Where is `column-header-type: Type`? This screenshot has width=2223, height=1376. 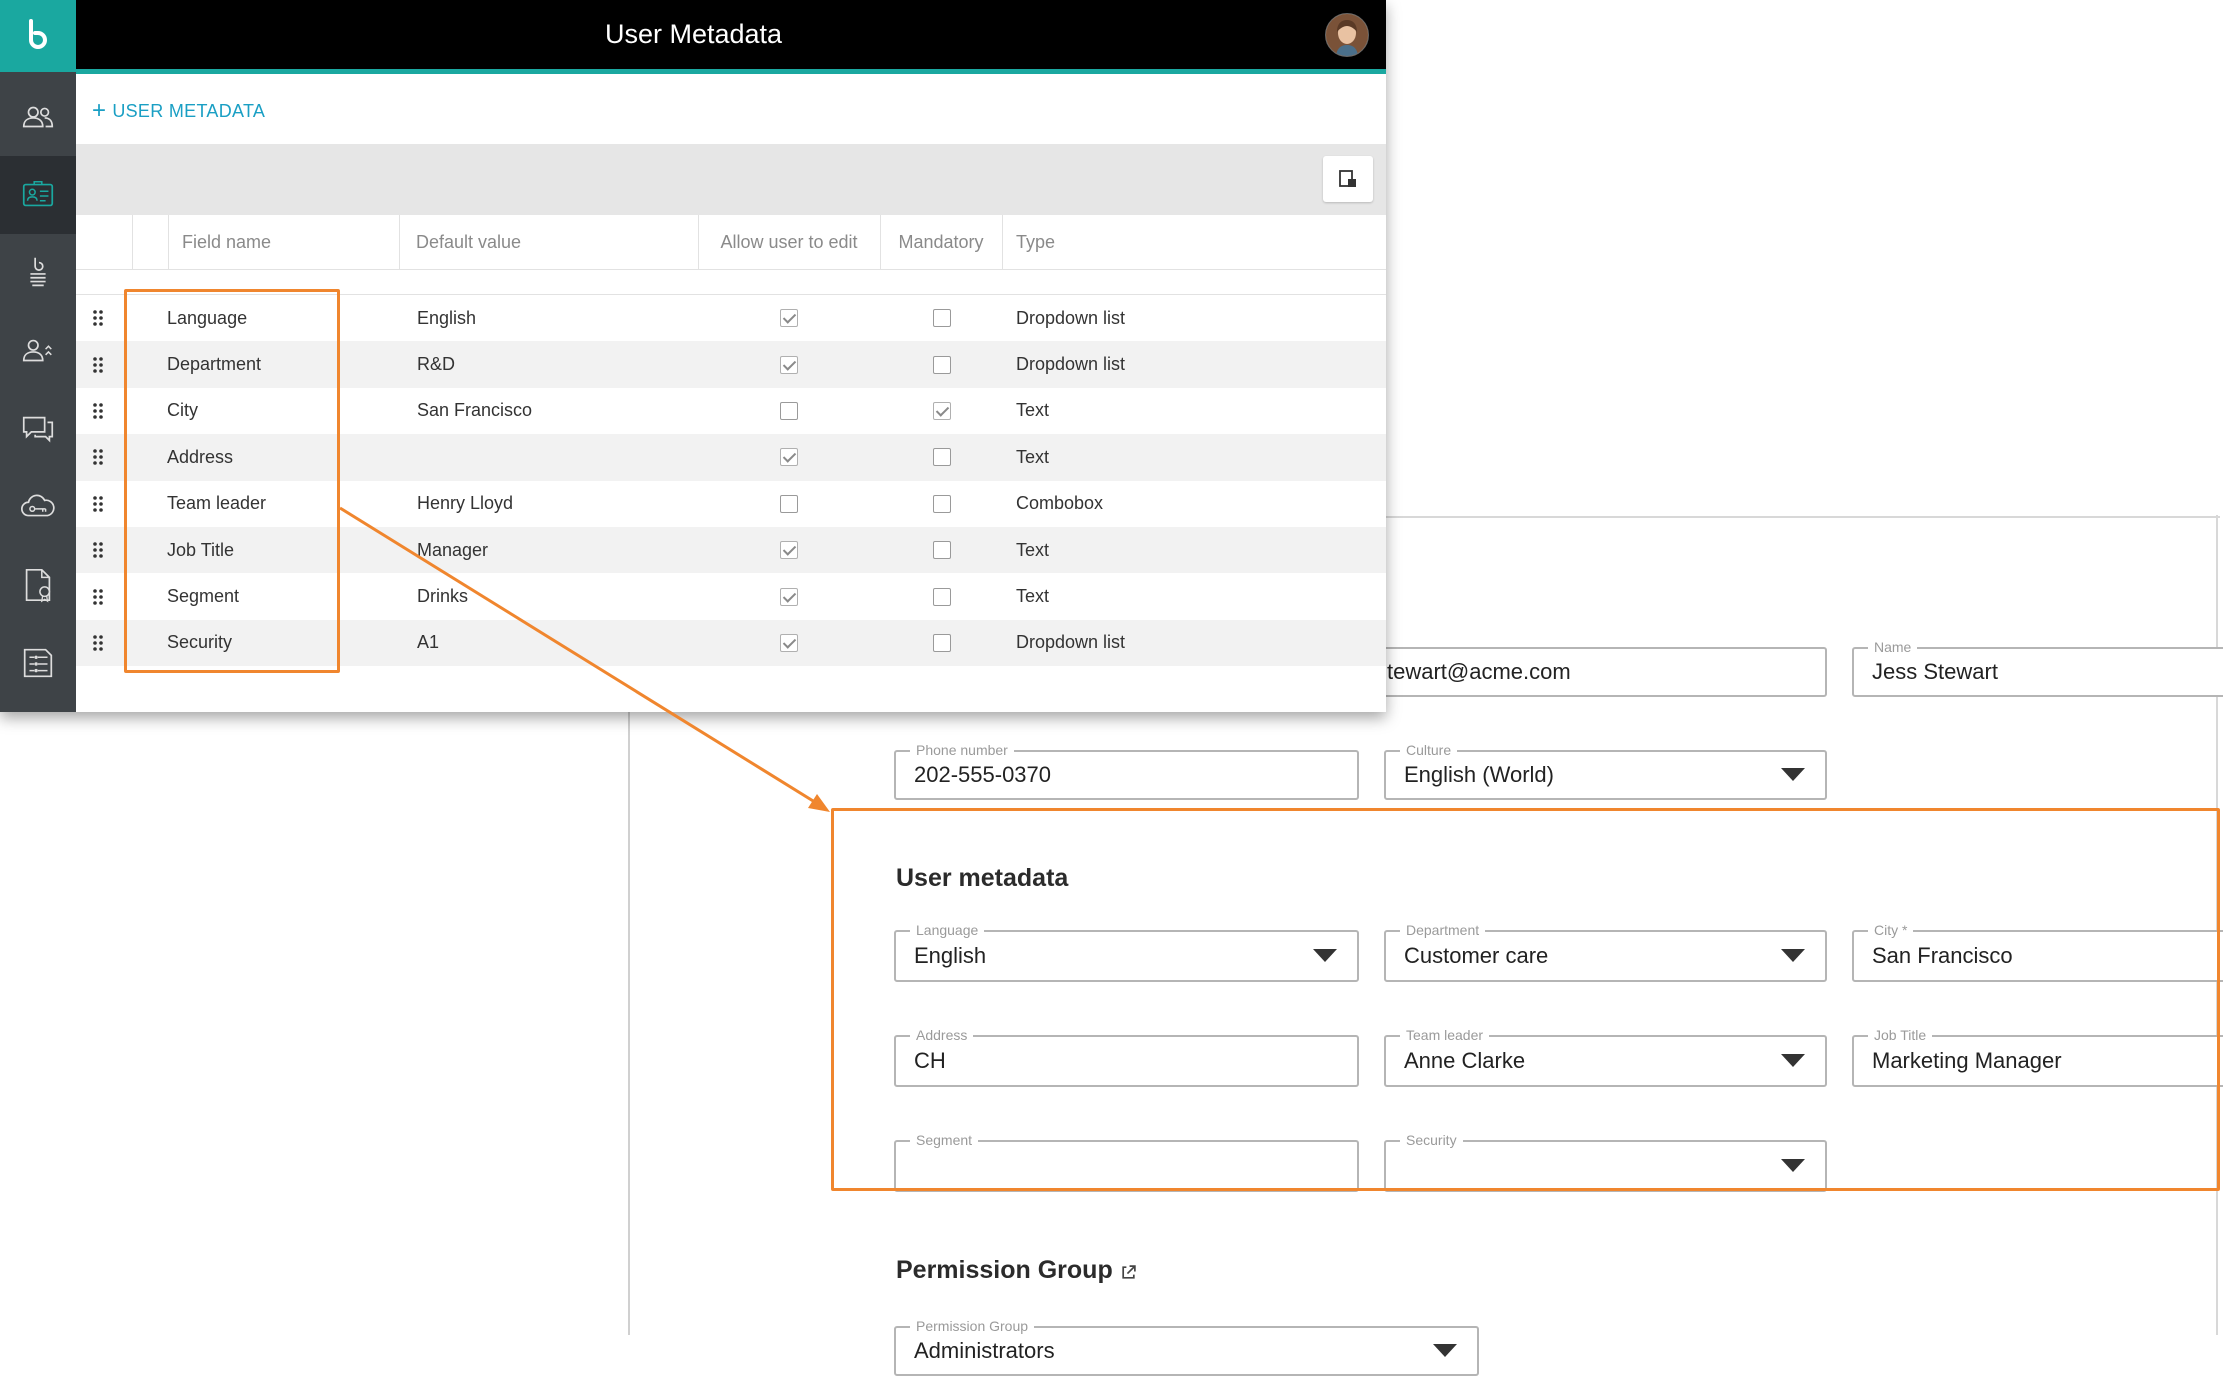
column-header-type: Type is located at coordinates (1035, 242).